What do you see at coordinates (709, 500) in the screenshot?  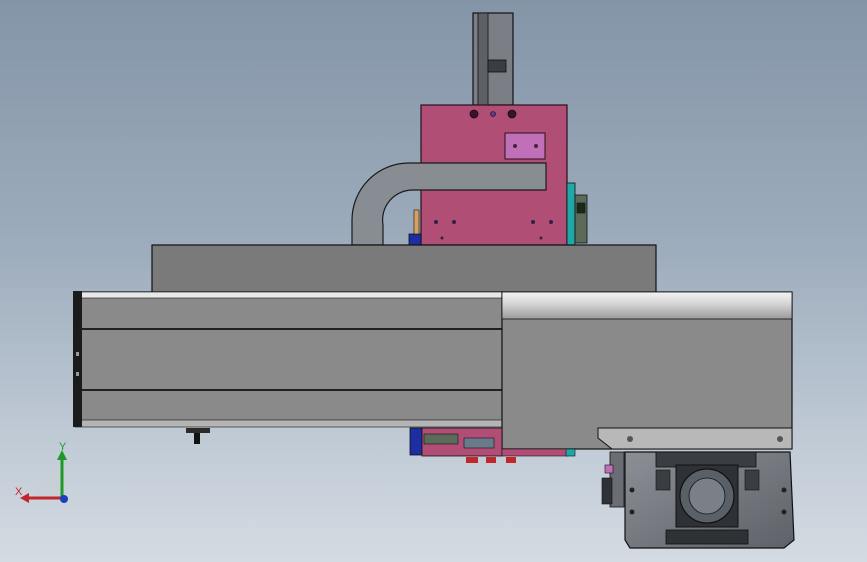 I see `motor-housing` at bounding box center [709, 500].